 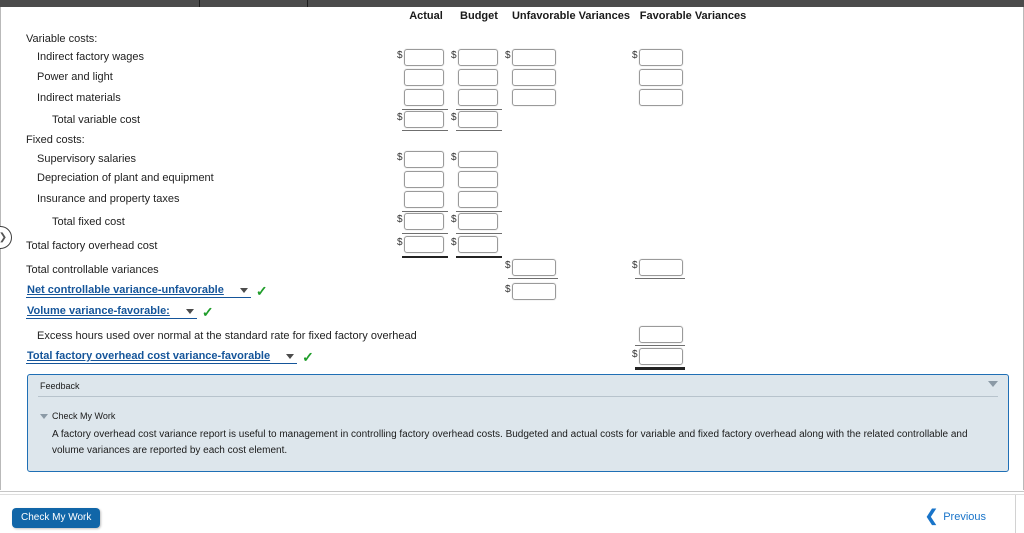 What do you see at coordinates (478, 244) in the screenshot?
I see `input-budget-total-factory-overhead` at bounding box center [478, 244].